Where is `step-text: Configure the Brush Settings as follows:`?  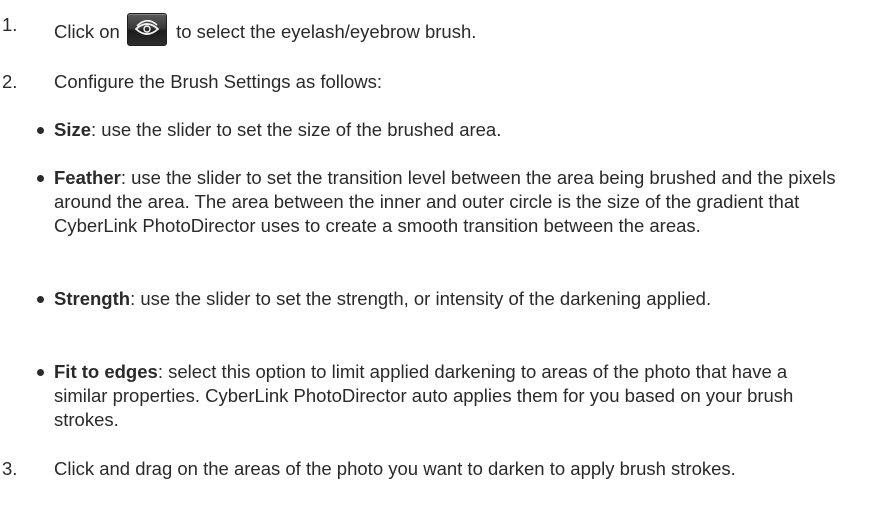 step-text: Configure the Brush Settings as follows: is located at coordinates (218, 81).